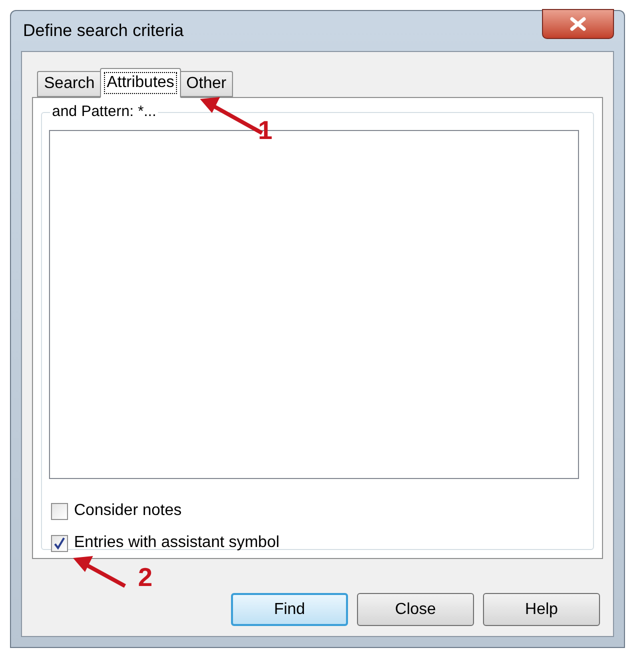  What do you see at coordinates (145, 577) in the screenshot?
I see `annotation-number: 2` at bounding box center [145, 577].